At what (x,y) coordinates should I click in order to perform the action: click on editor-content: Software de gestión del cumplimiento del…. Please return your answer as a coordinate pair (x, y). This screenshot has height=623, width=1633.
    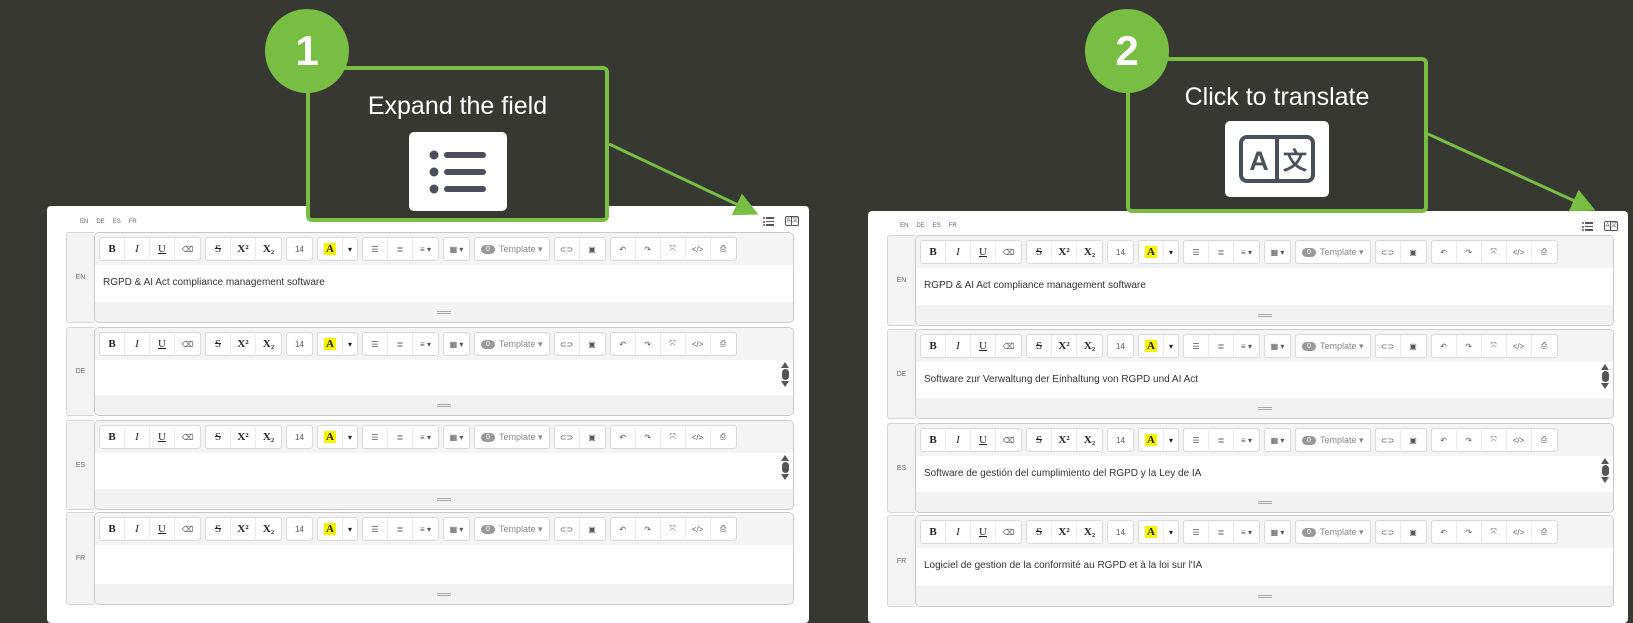
    Looking at the image, I should click on (1264, 474).